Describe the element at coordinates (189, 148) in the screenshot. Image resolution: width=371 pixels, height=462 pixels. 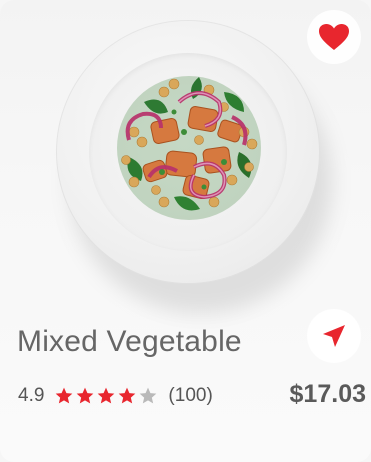
I see `food-image` at that location.